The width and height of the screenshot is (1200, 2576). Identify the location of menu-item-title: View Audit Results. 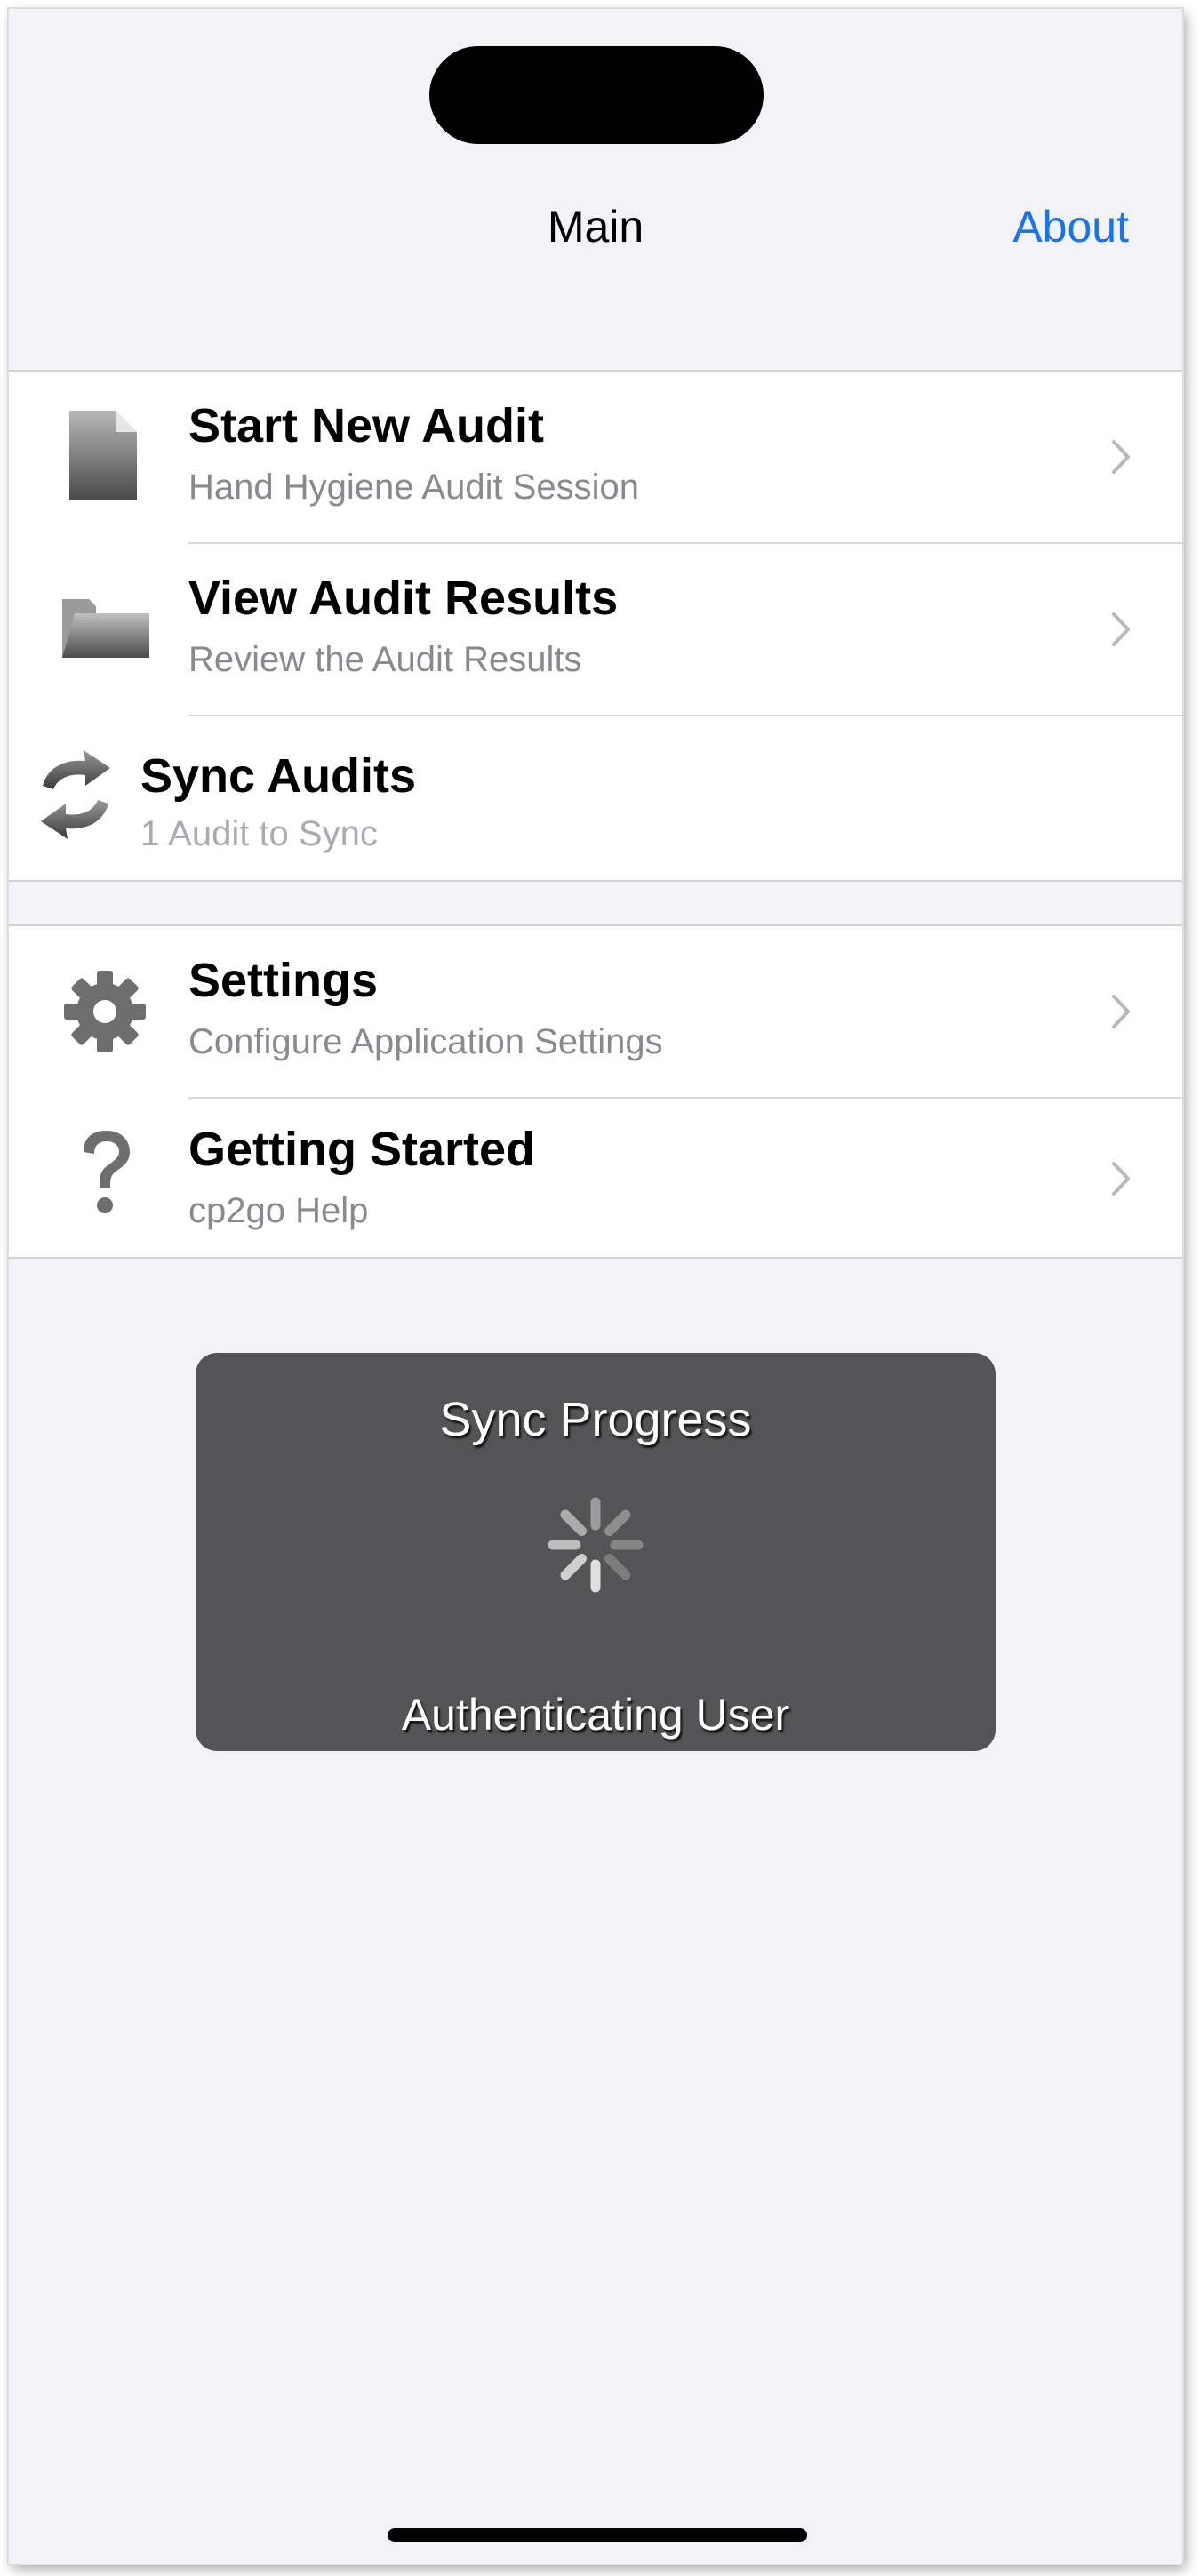
(403, 598).